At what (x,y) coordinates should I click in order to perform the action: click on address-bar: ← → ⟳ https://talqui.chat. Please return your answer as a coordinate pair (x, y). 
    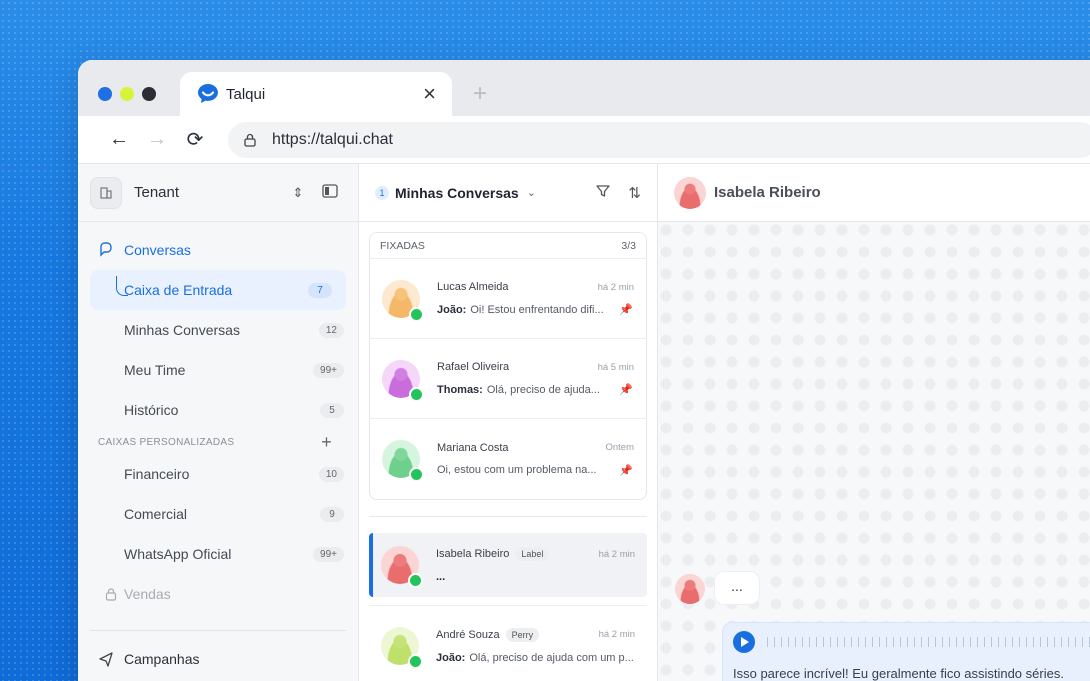
    Looking at the image, I should click on (584, 140).